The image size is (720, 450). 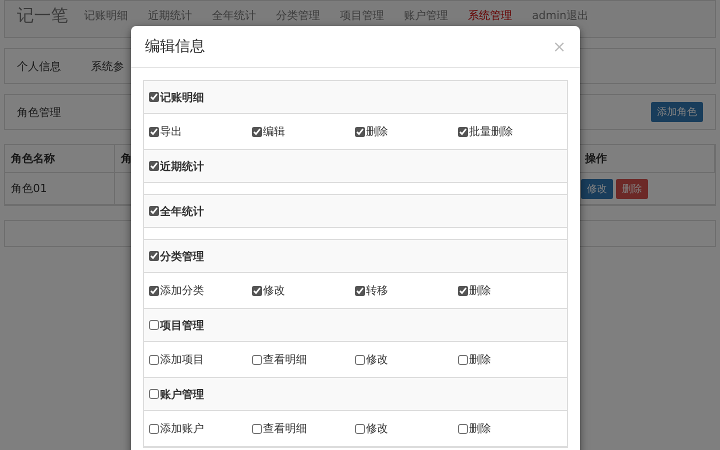 I want to click on checkbox-label: 记账明细, so click(x=182, y=97).